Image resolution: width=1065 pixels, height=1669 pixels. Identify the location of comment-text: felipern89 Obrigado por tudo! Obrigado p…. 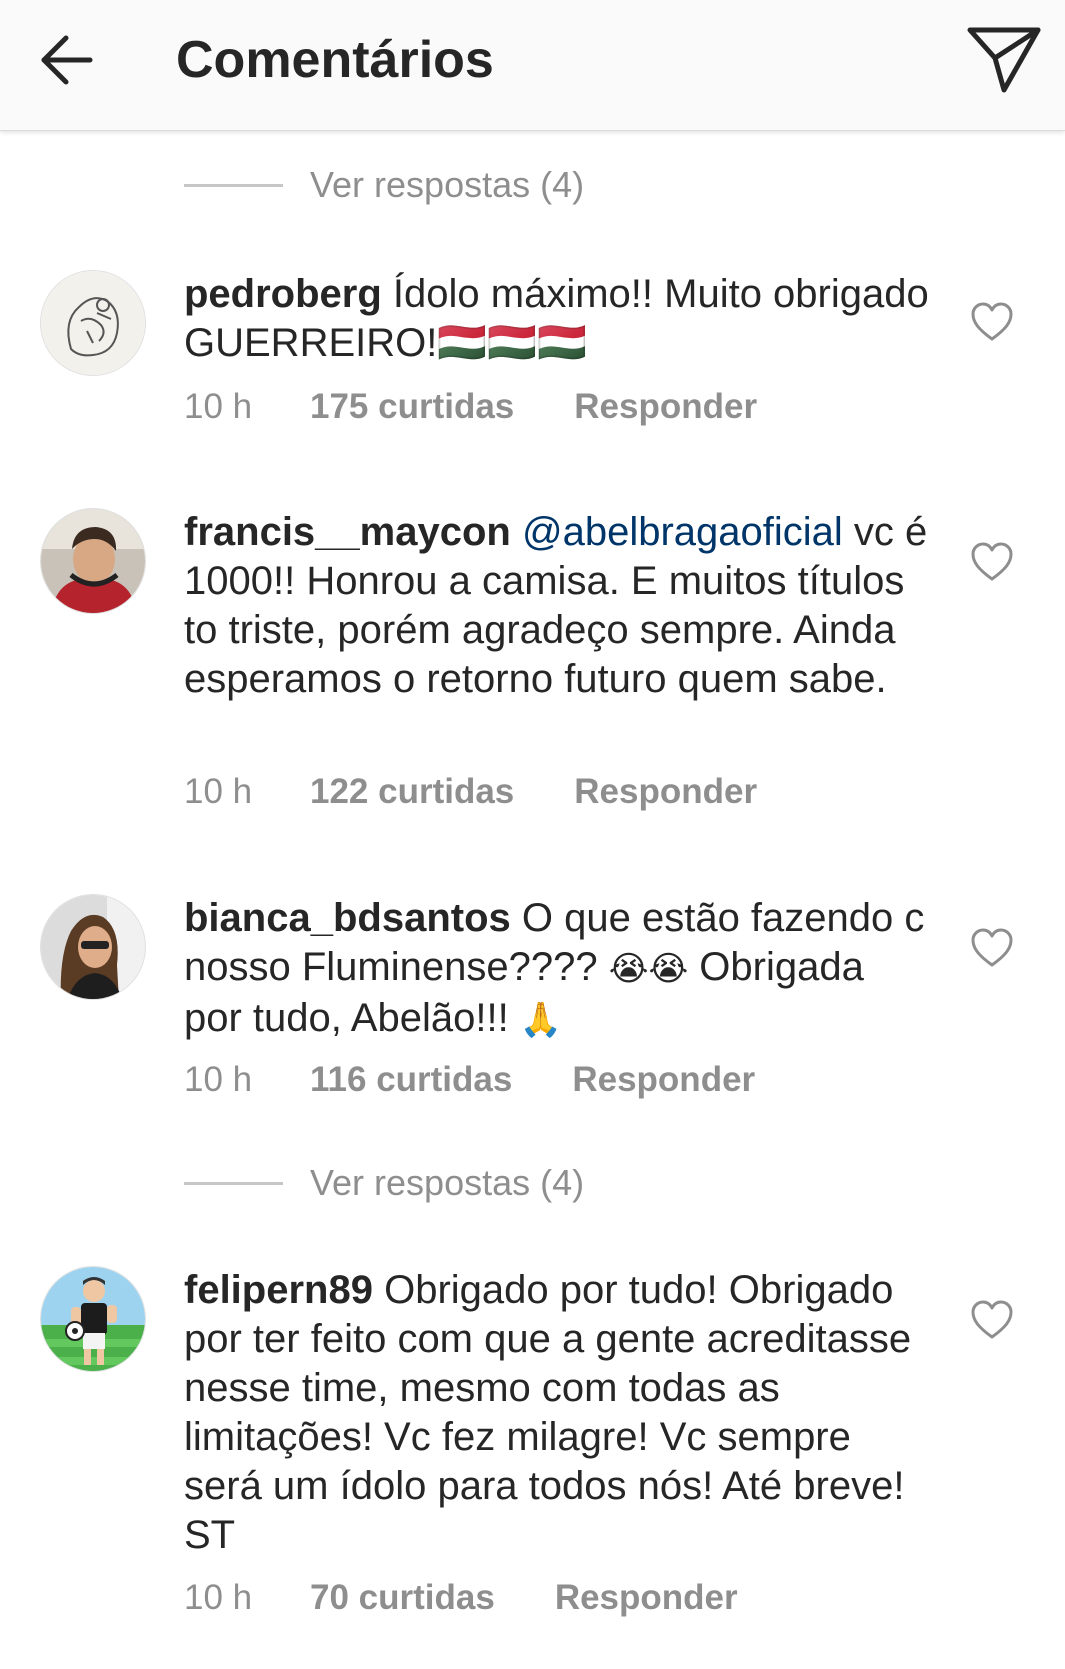
(558, 1413).